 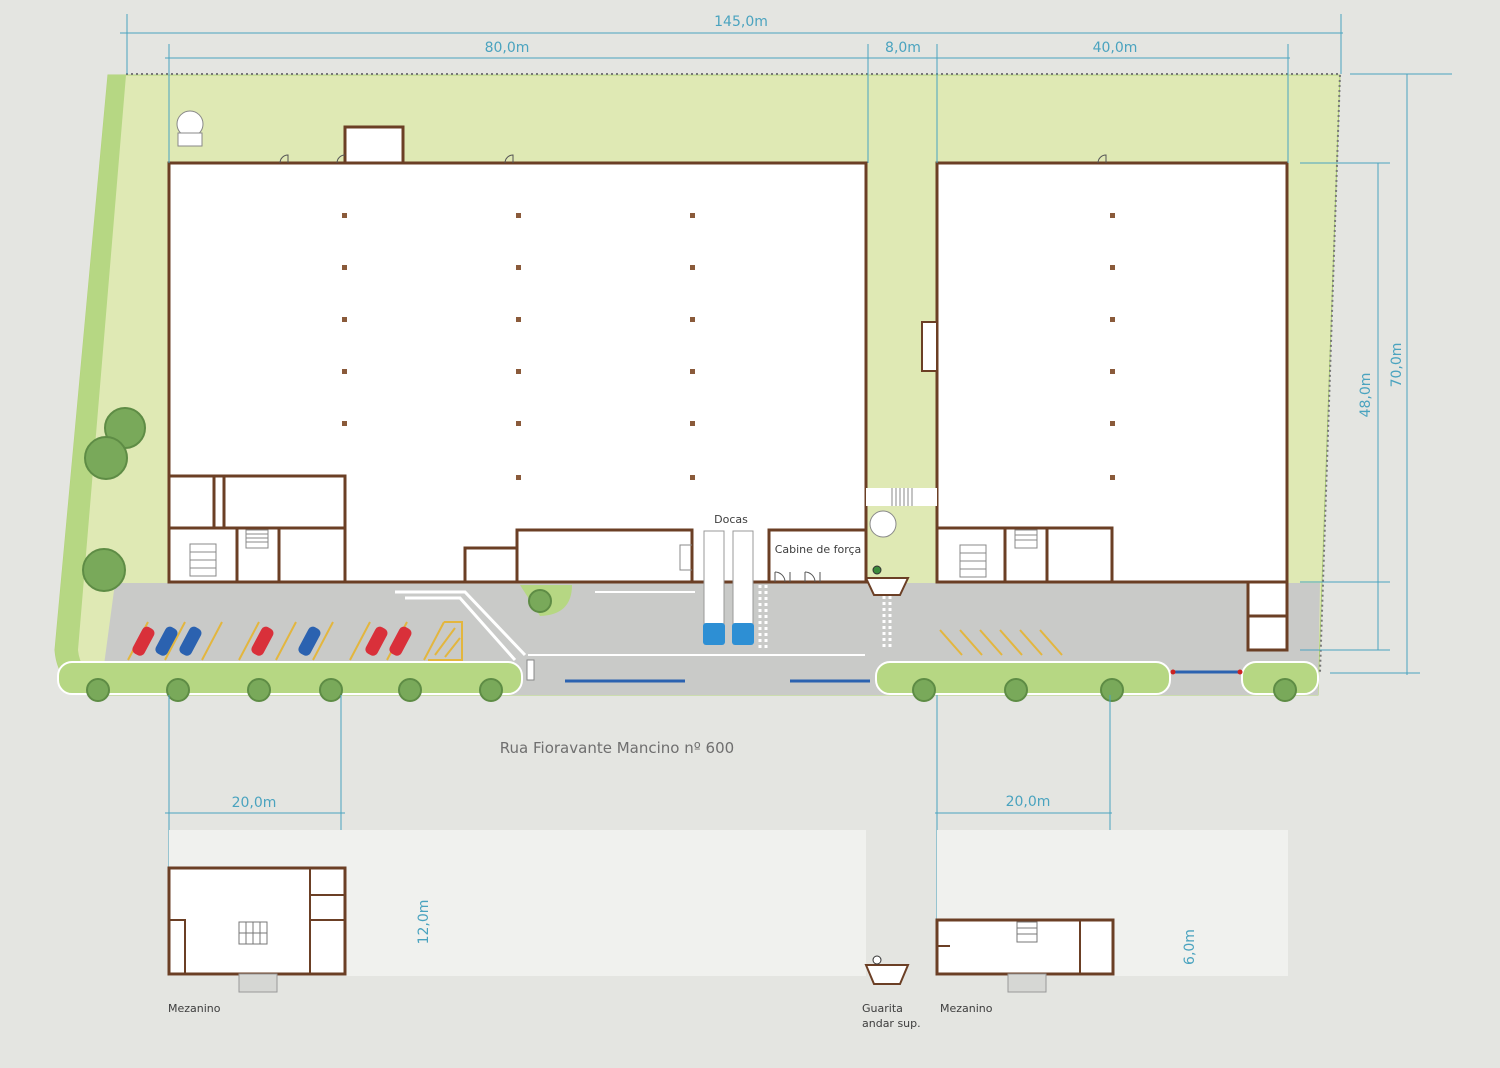 I want to click on label-docks: Docas, so click(x=731, y=519).